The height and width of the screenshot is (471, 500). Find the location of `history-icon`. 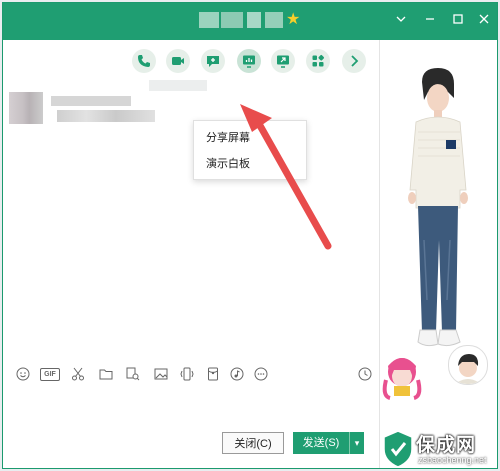

history-icon is located at coordinates (365, 374).